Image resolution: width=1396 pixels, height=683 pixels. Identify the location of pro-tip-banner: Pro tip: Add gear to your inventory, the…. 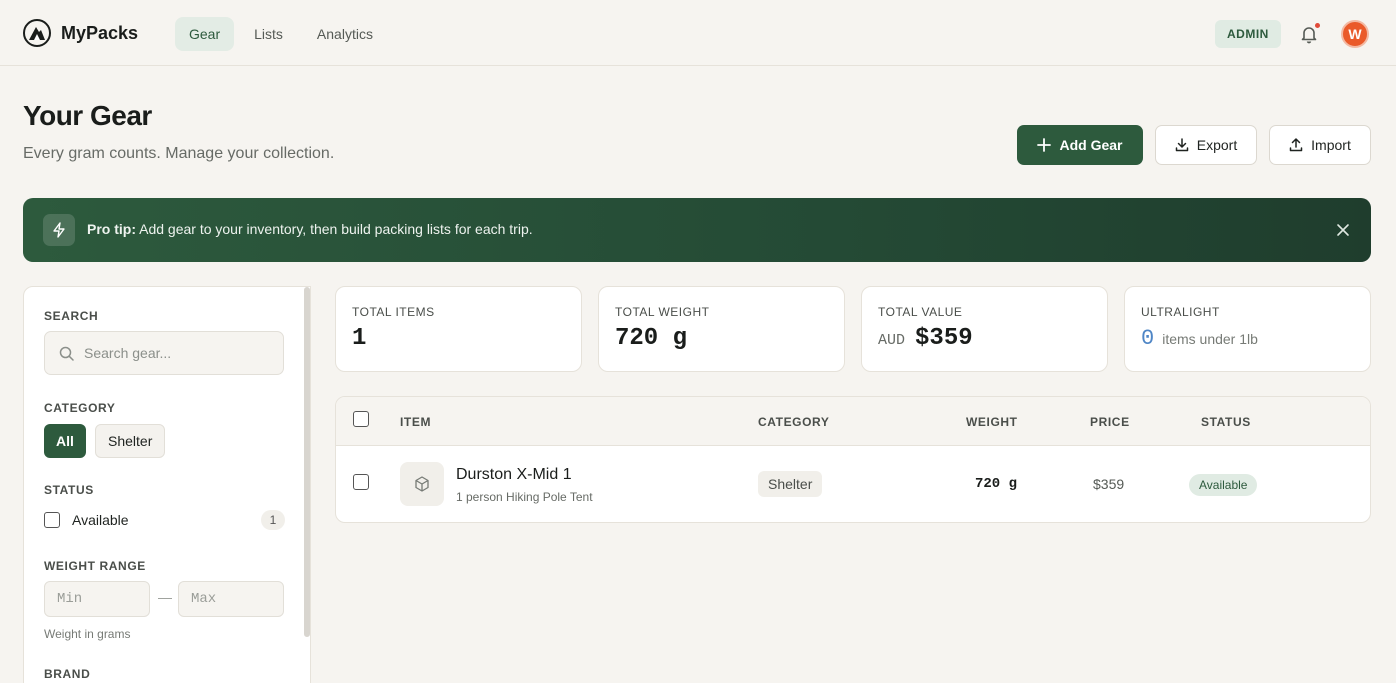
(697, 230).